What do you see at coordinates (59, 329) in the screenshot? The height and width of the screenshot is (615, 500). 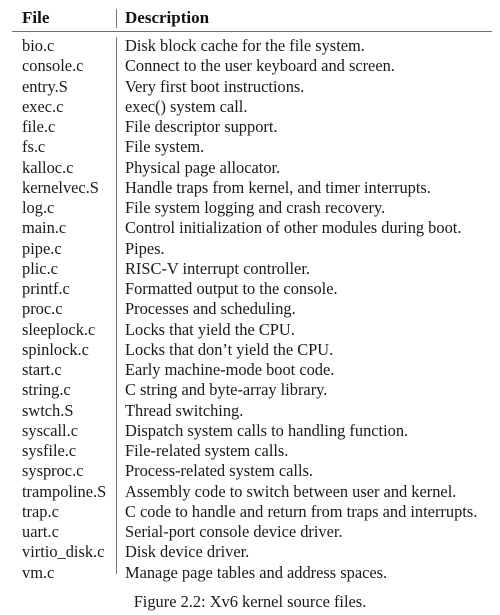 I see `file-name-cell: sleeplock.c` at bounding box center [59, 329].